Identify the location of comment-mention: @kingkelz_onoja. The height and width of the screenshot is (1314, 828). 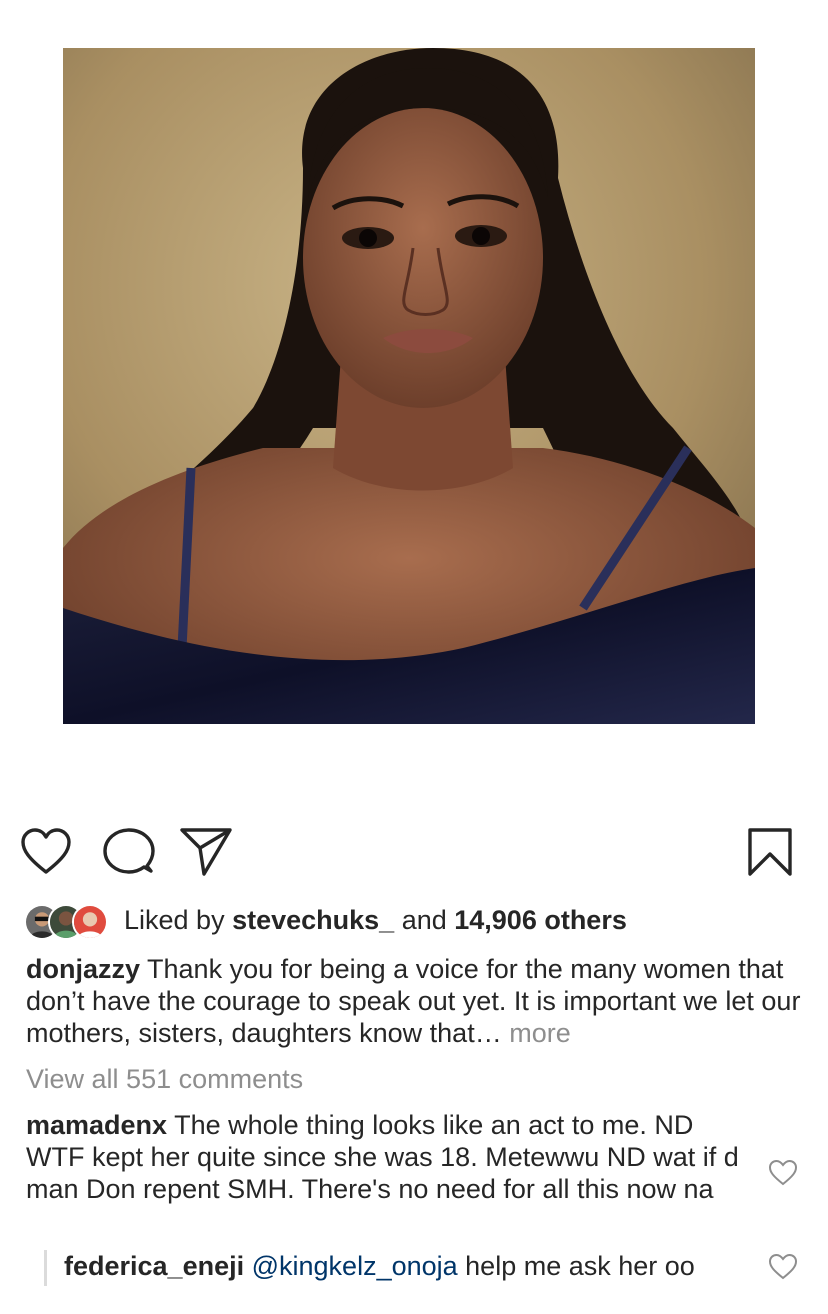
(351, 1266).